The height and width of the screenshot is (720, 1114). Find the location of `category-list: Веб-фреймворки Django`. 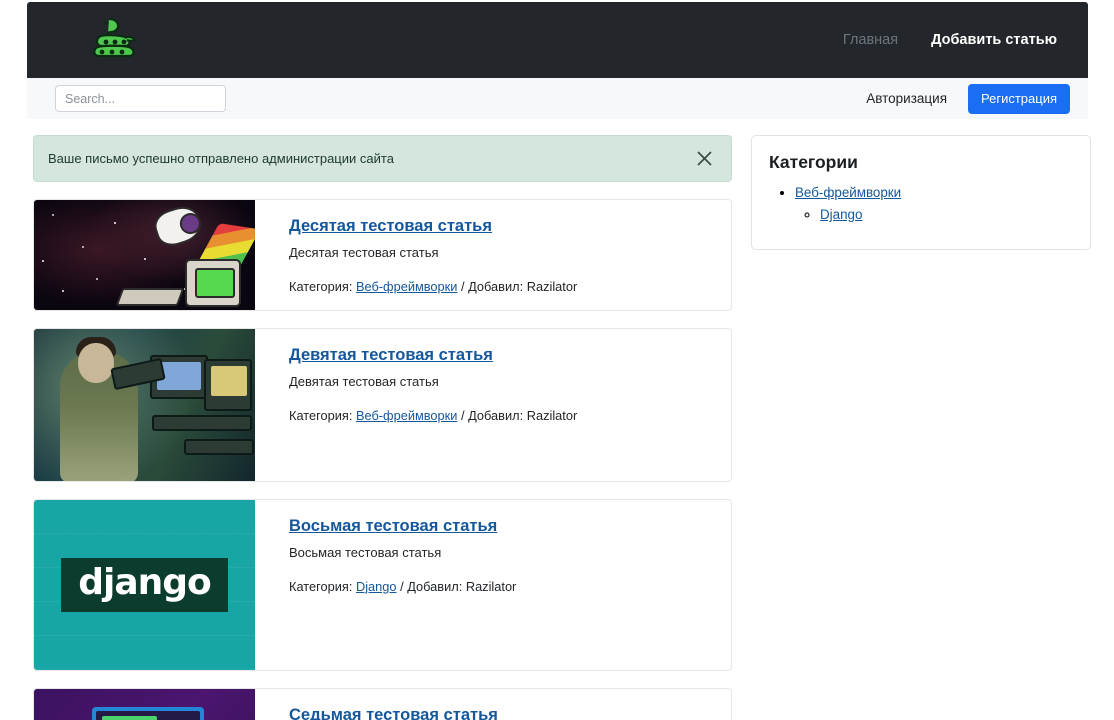

category-list: Веб-фреймворки Django is located at coordinates (920, 204).